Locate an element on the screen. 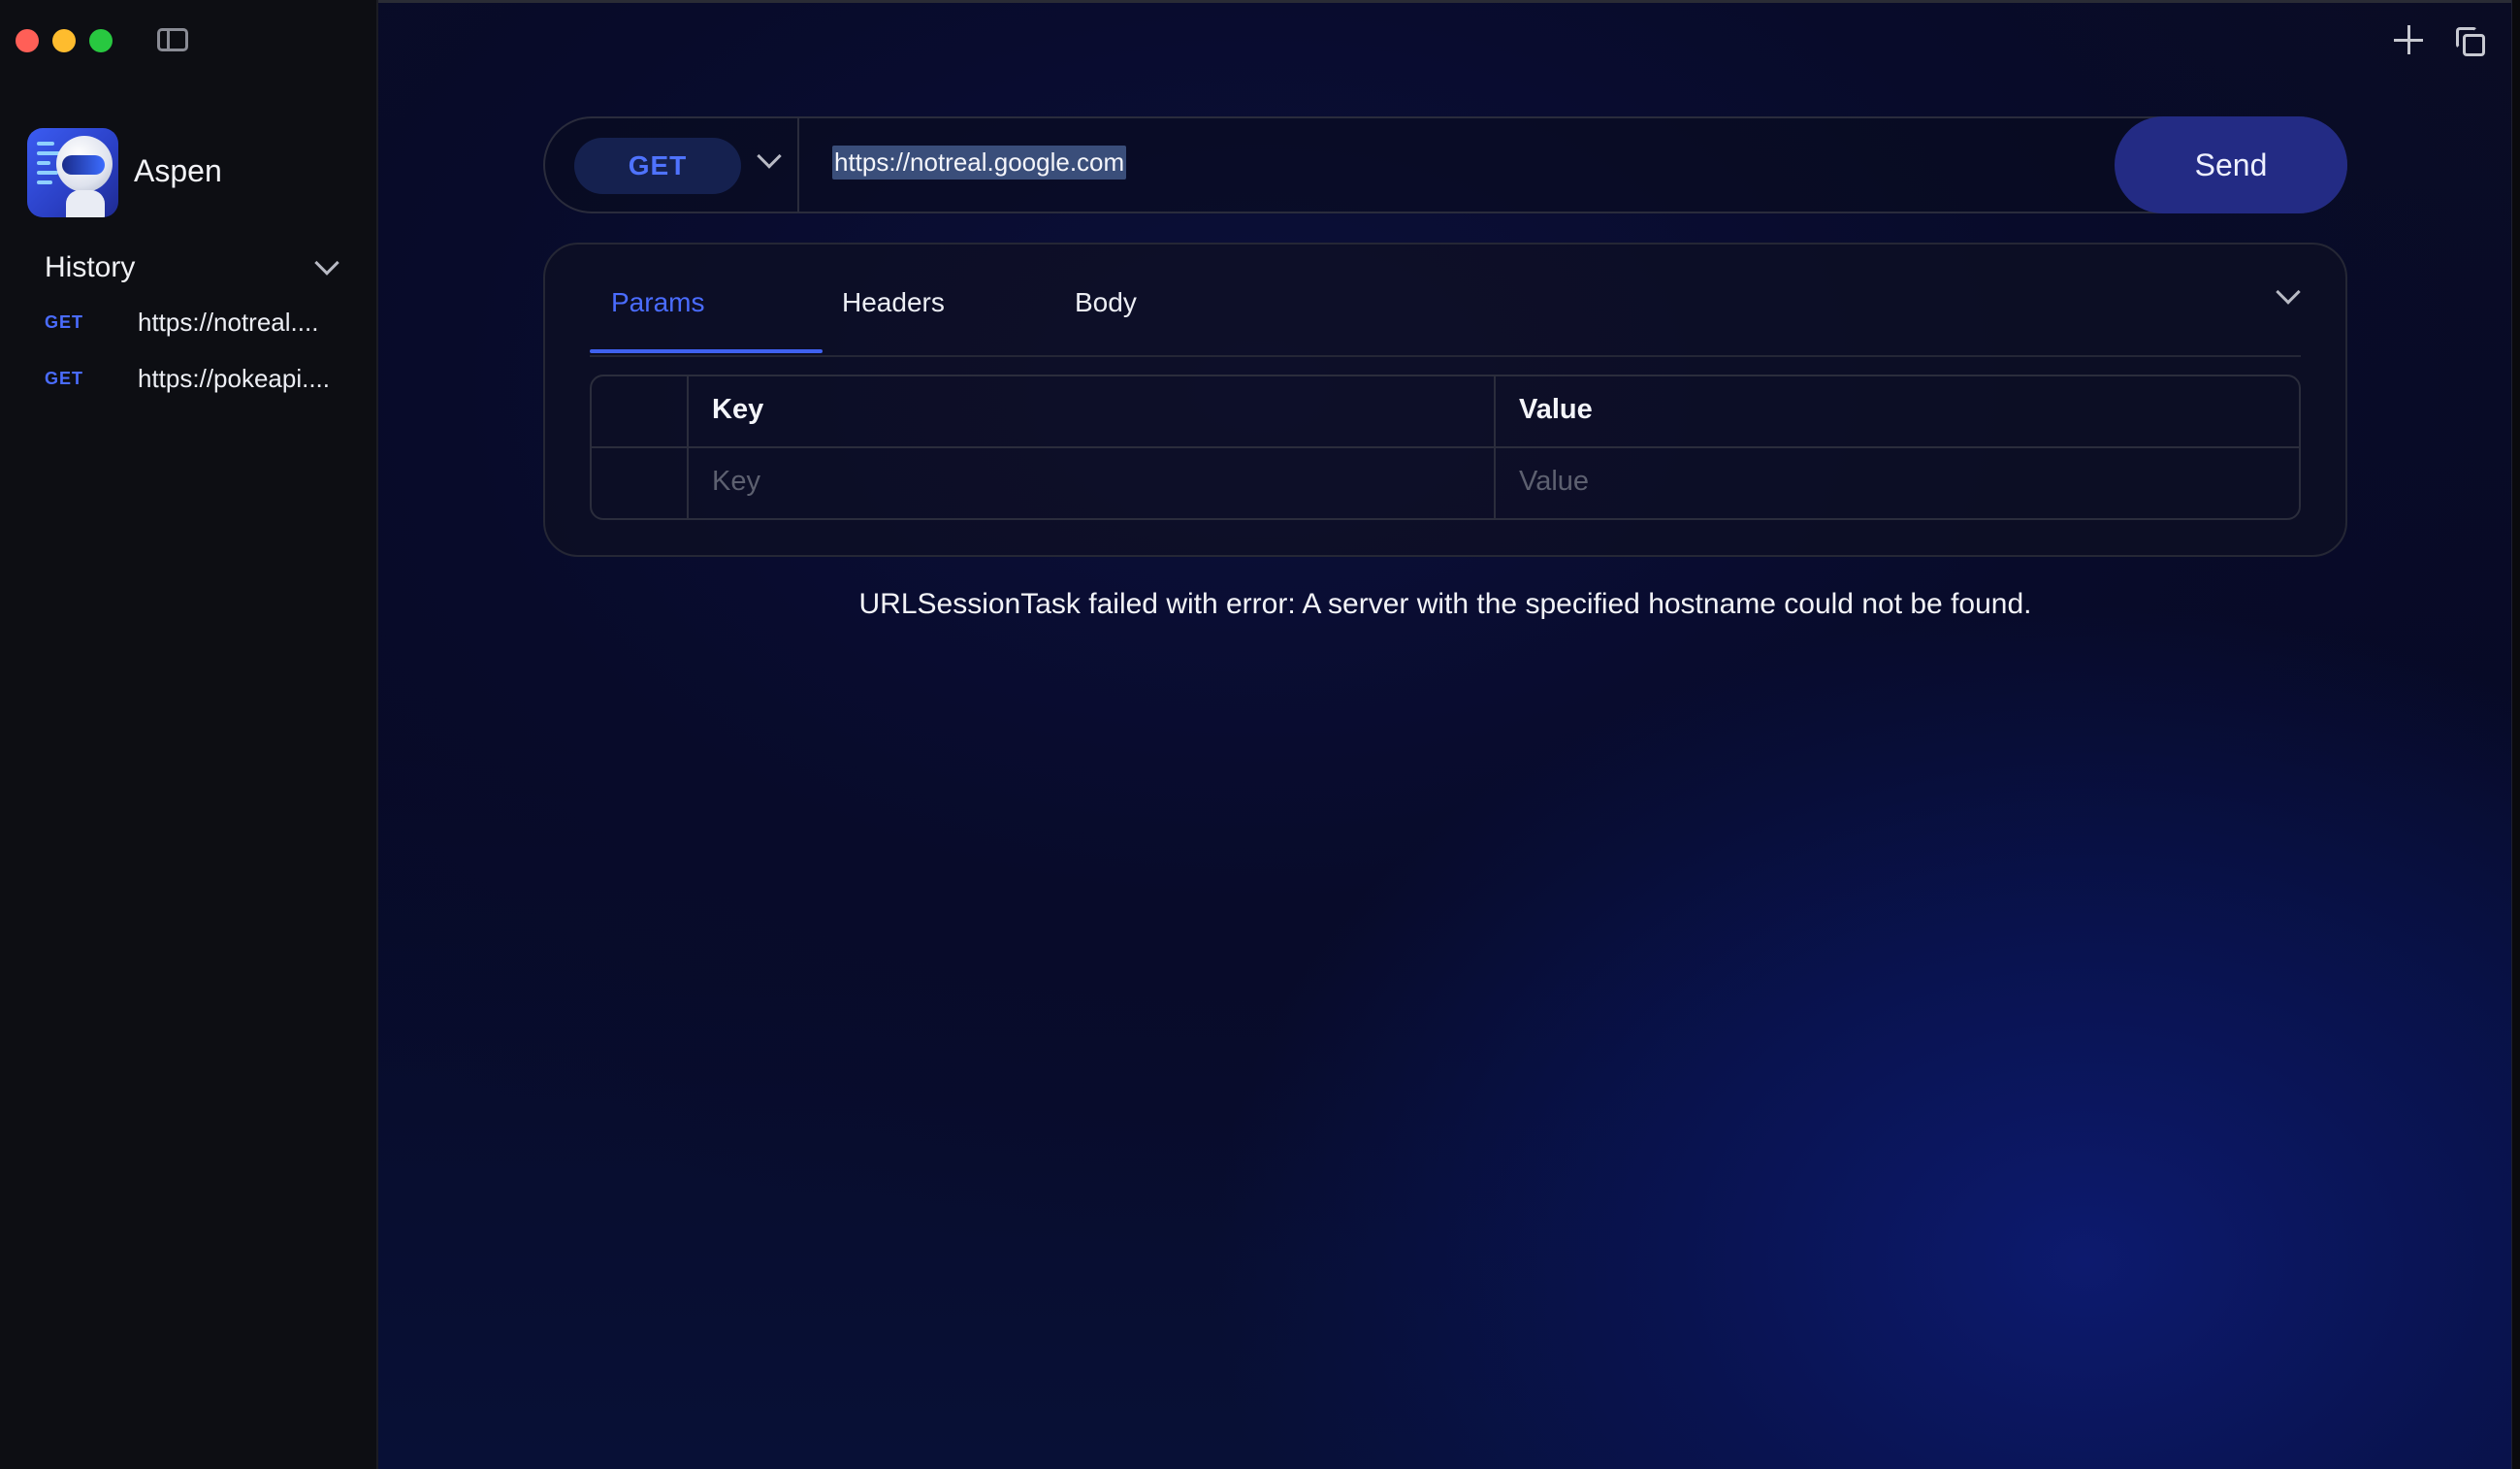 The height and width of the screenshot is (1469, 2520). tab-headers: Headers is located at coordinates (893, 302).